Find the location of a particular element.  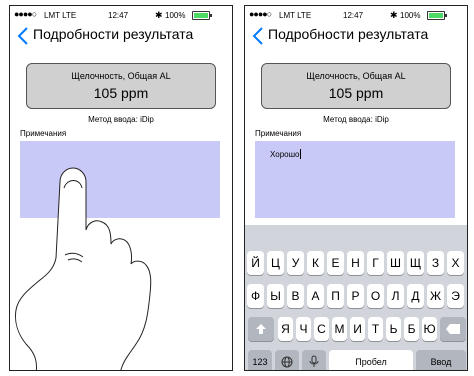

key: М is located at coordinates (339, 329).